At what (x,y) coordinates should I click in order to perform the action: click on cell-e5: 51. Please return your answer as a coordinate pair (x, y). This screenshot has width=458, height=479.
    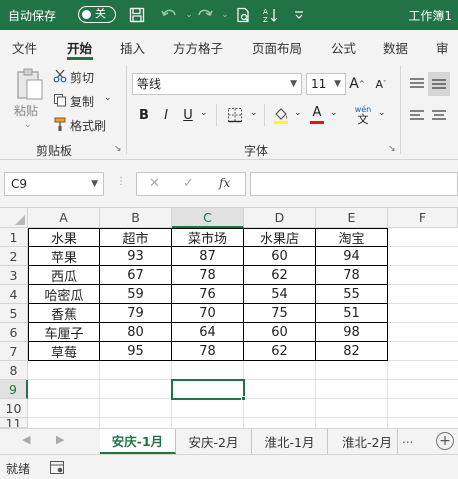
    Looking at the image, I should click on (352, 313).